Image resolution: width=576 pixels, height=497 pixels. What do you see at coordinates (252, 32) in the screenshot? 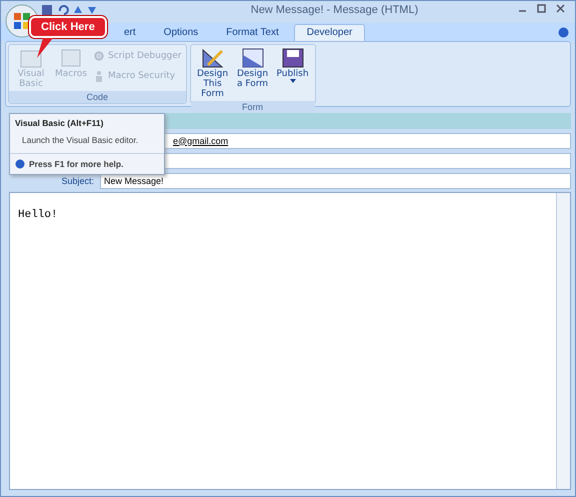
I see `ribbon-tab: Format Text` at bounding box center [252, 32].